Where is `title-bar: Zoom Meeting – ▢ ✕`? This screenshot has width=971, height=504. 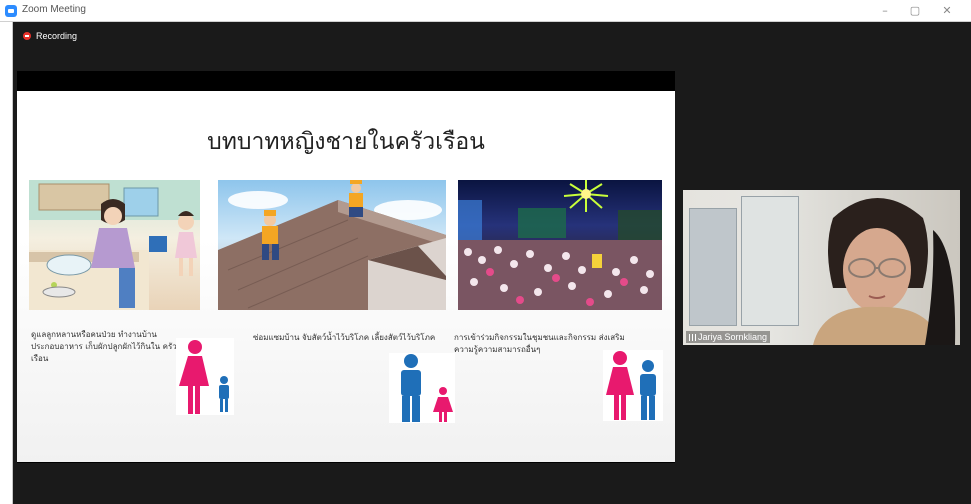 title-bar: Zoom Meeting – ▢ ✕ is located at coordinates (485, 11).